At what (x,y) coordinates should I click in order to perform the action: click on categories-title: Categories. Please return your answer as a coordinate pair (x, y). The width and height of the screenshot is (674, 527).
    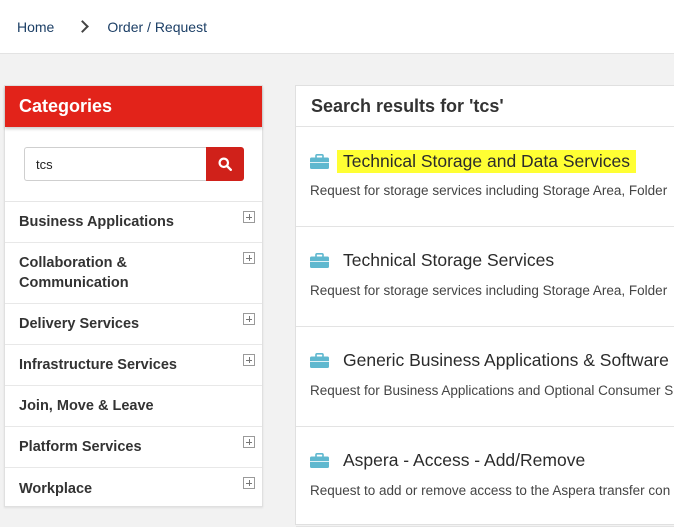
    Looking at the image, I should click on (133, 106).